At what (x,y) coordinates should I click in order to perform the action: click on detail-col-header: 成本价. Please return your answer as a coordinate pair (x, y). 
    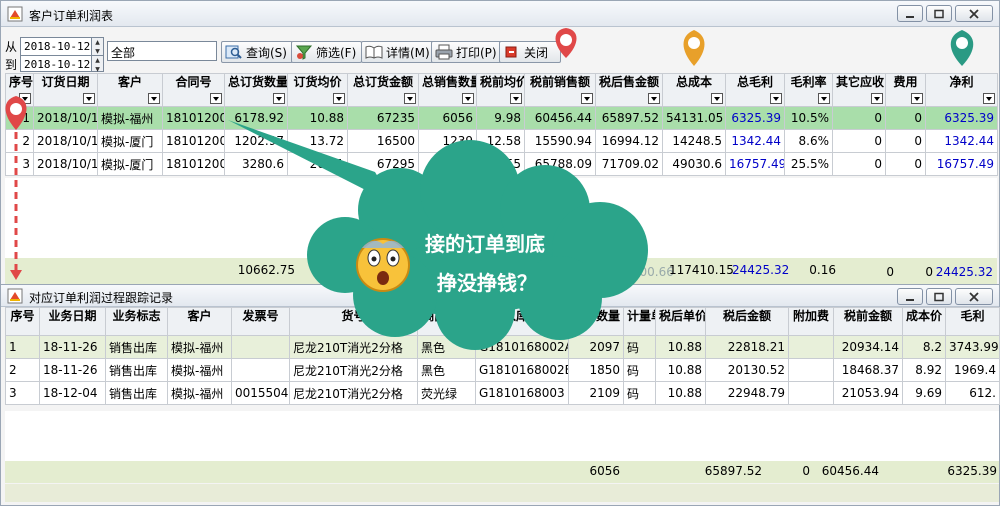
    Looking at the image, I should click on (924, 321).